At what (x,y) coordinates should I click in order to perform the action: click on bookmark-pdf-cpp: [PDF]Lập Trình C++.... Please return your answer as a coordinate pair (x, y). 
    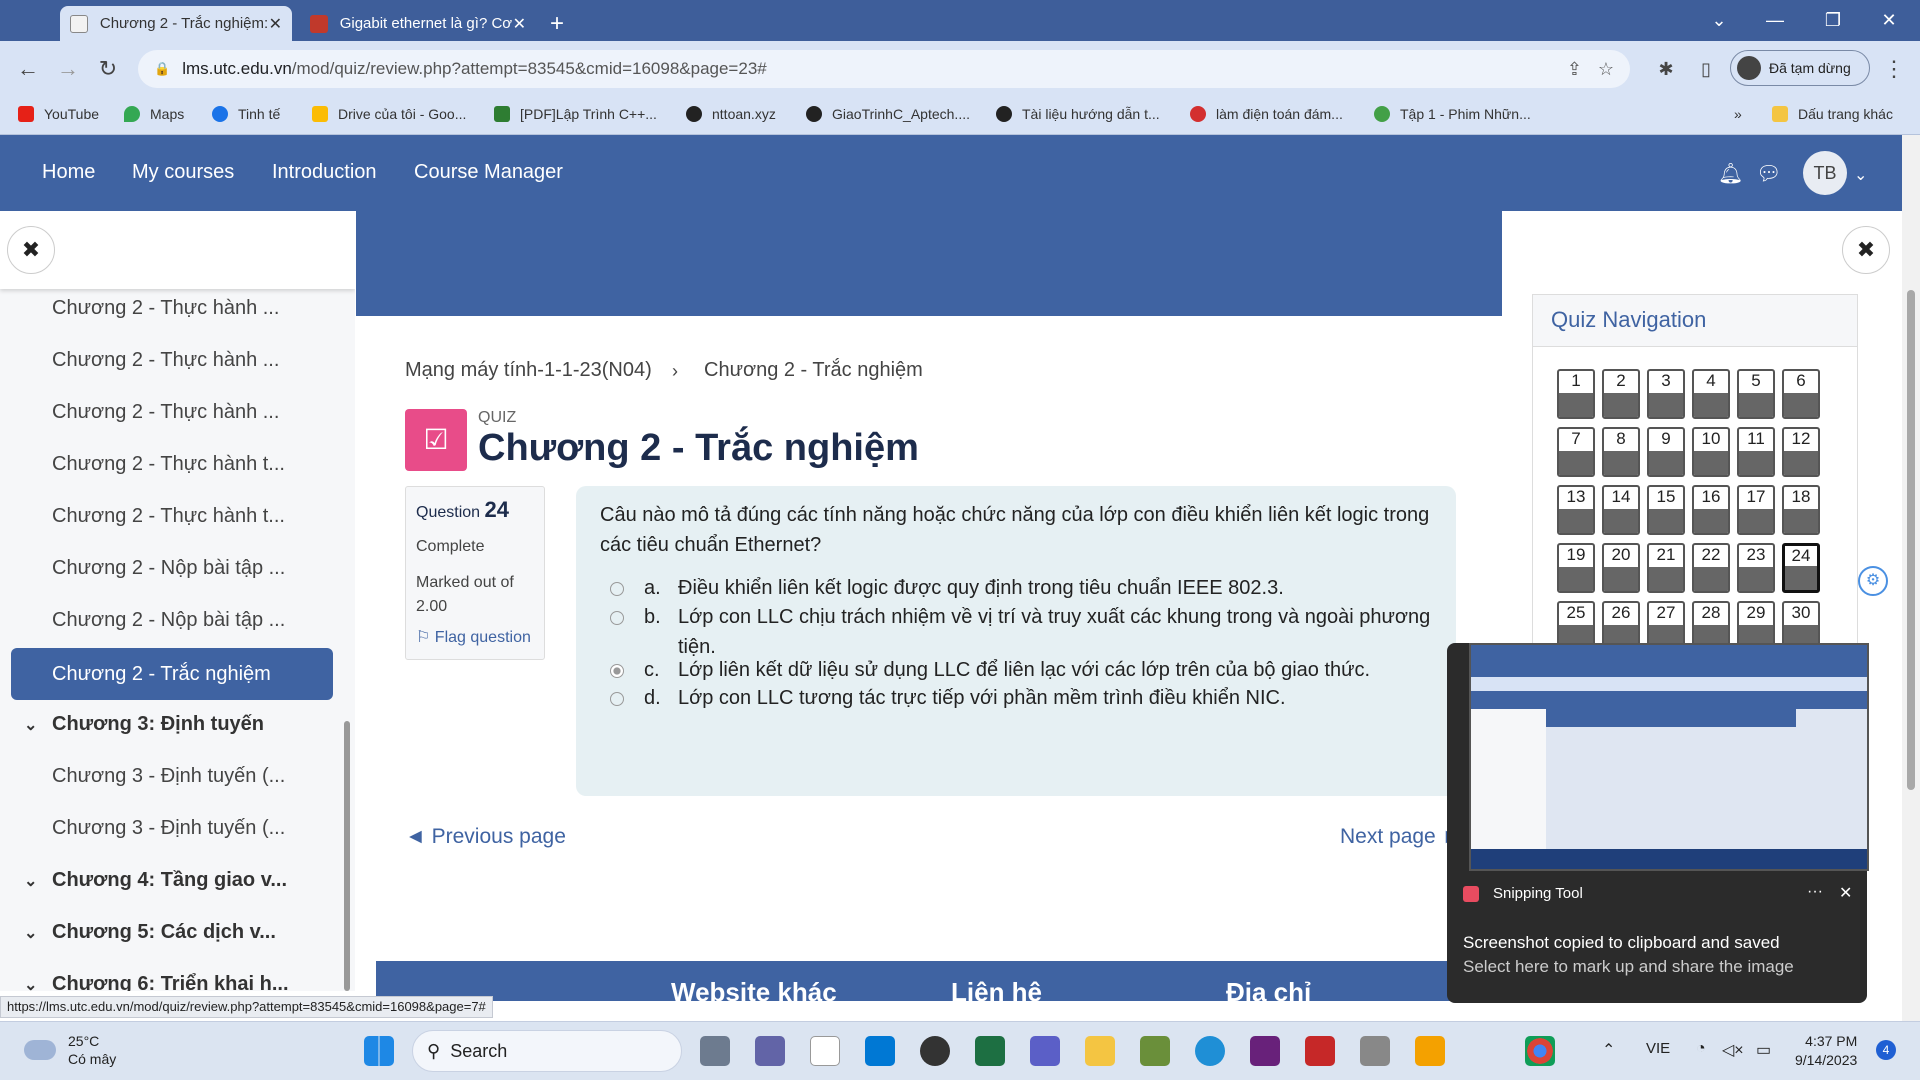
    Looking at the image, I should click on (575, 114).